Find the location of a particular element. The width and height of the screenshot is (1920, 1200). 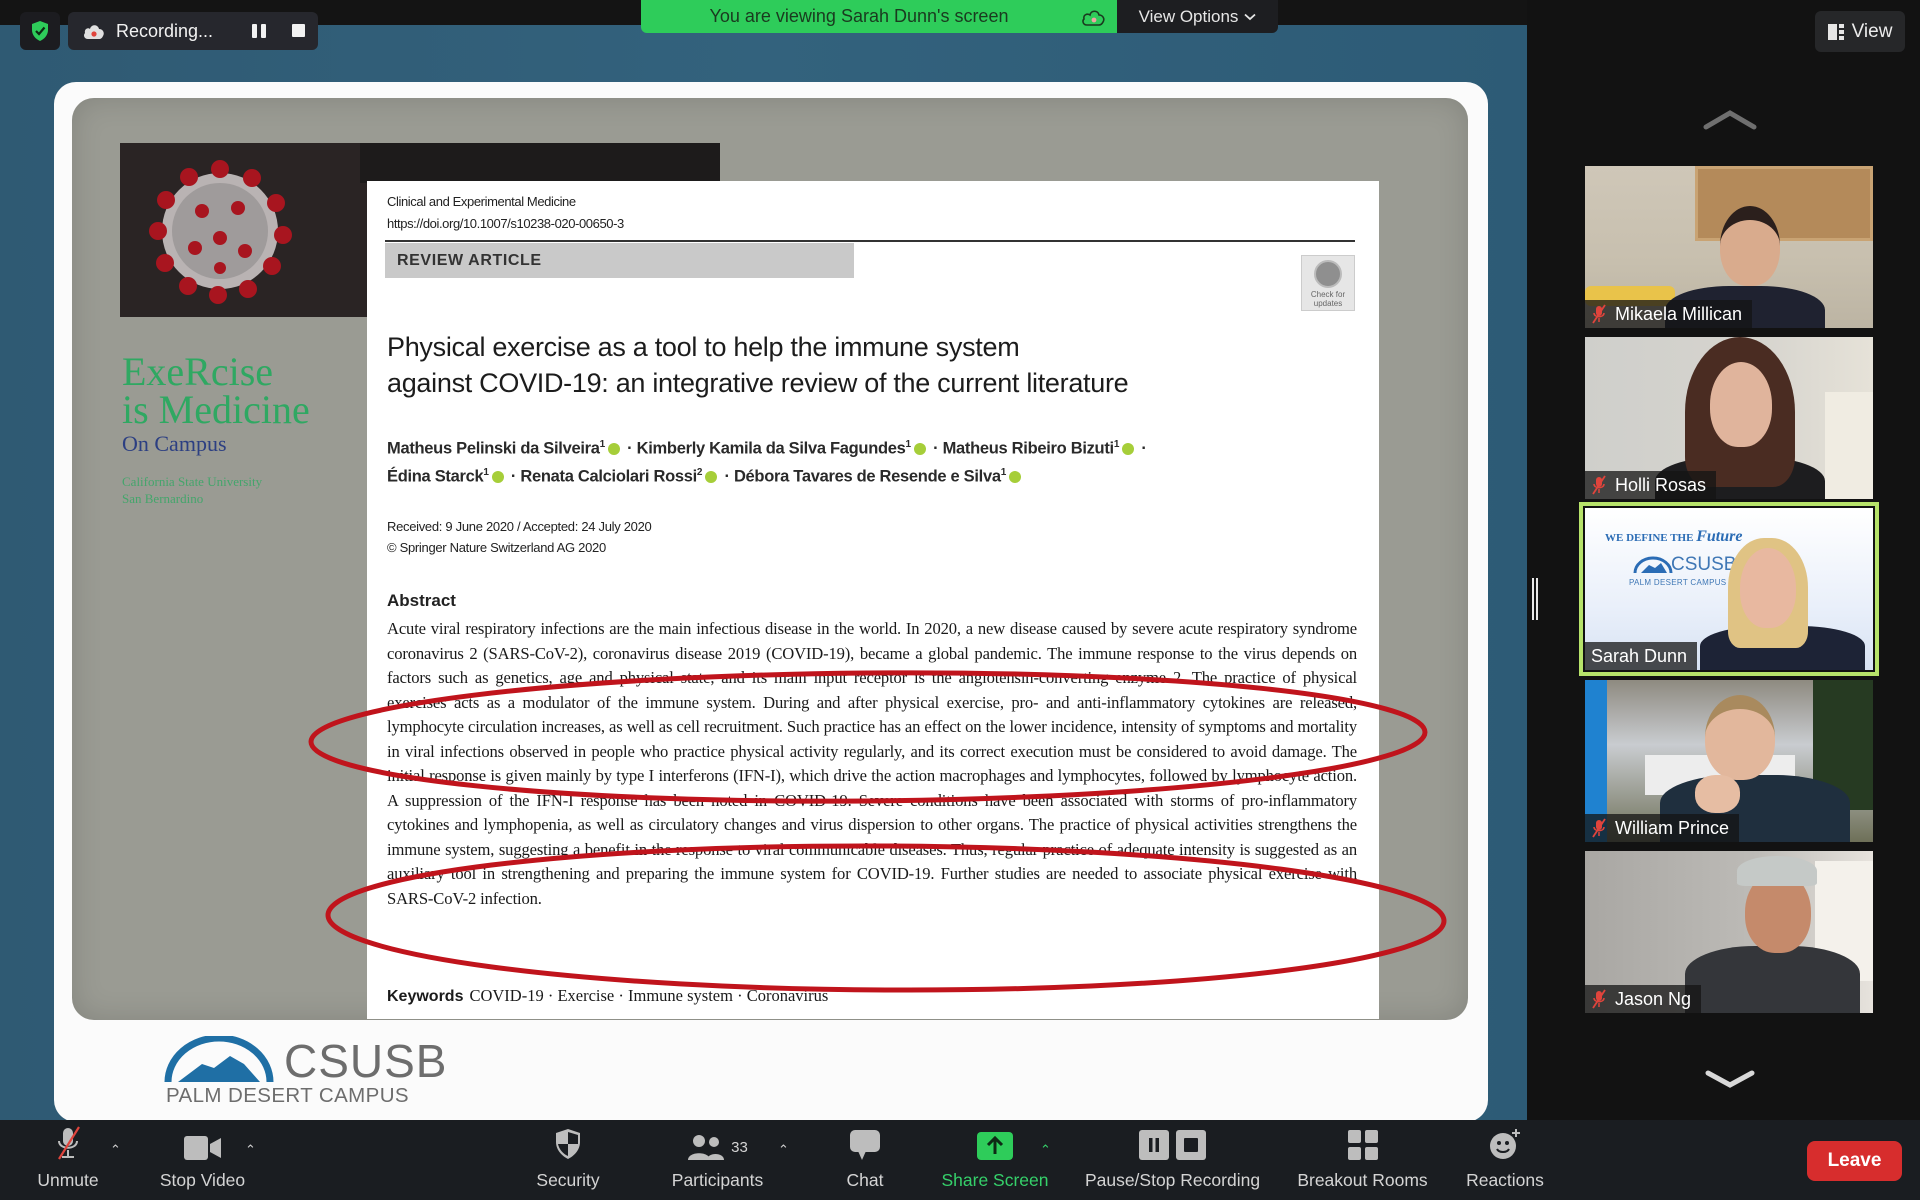

author: Renata Calciolari Rossi is located at coordinates (608, 476).